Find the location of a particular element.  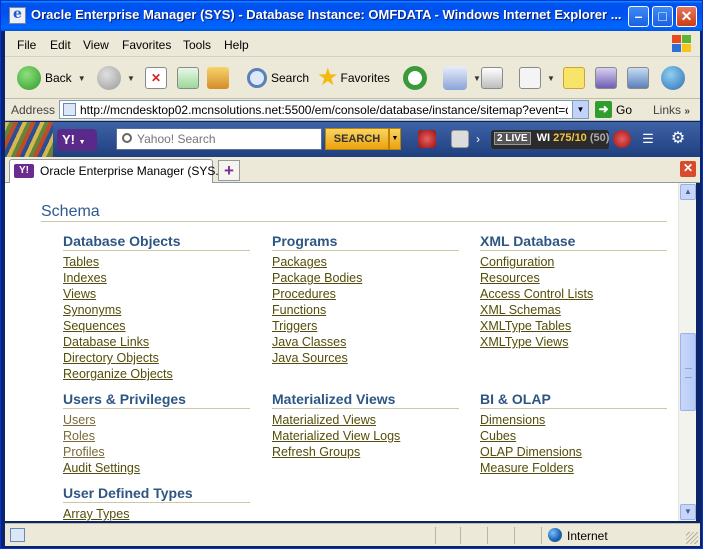

gear-icon: ⚙ is located at coordinates (678, 139).